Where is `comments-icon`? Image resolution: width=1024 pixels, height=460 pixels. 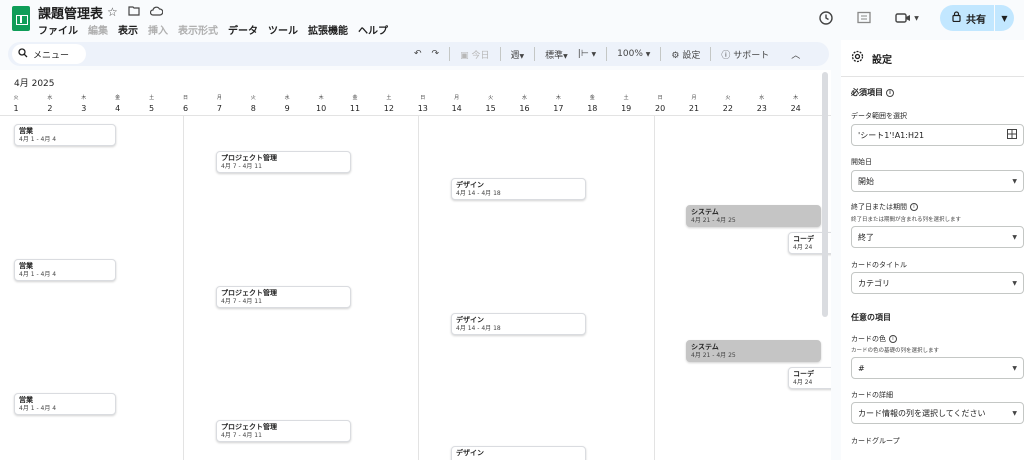 comments-icon is located at coordinates (864, 18).